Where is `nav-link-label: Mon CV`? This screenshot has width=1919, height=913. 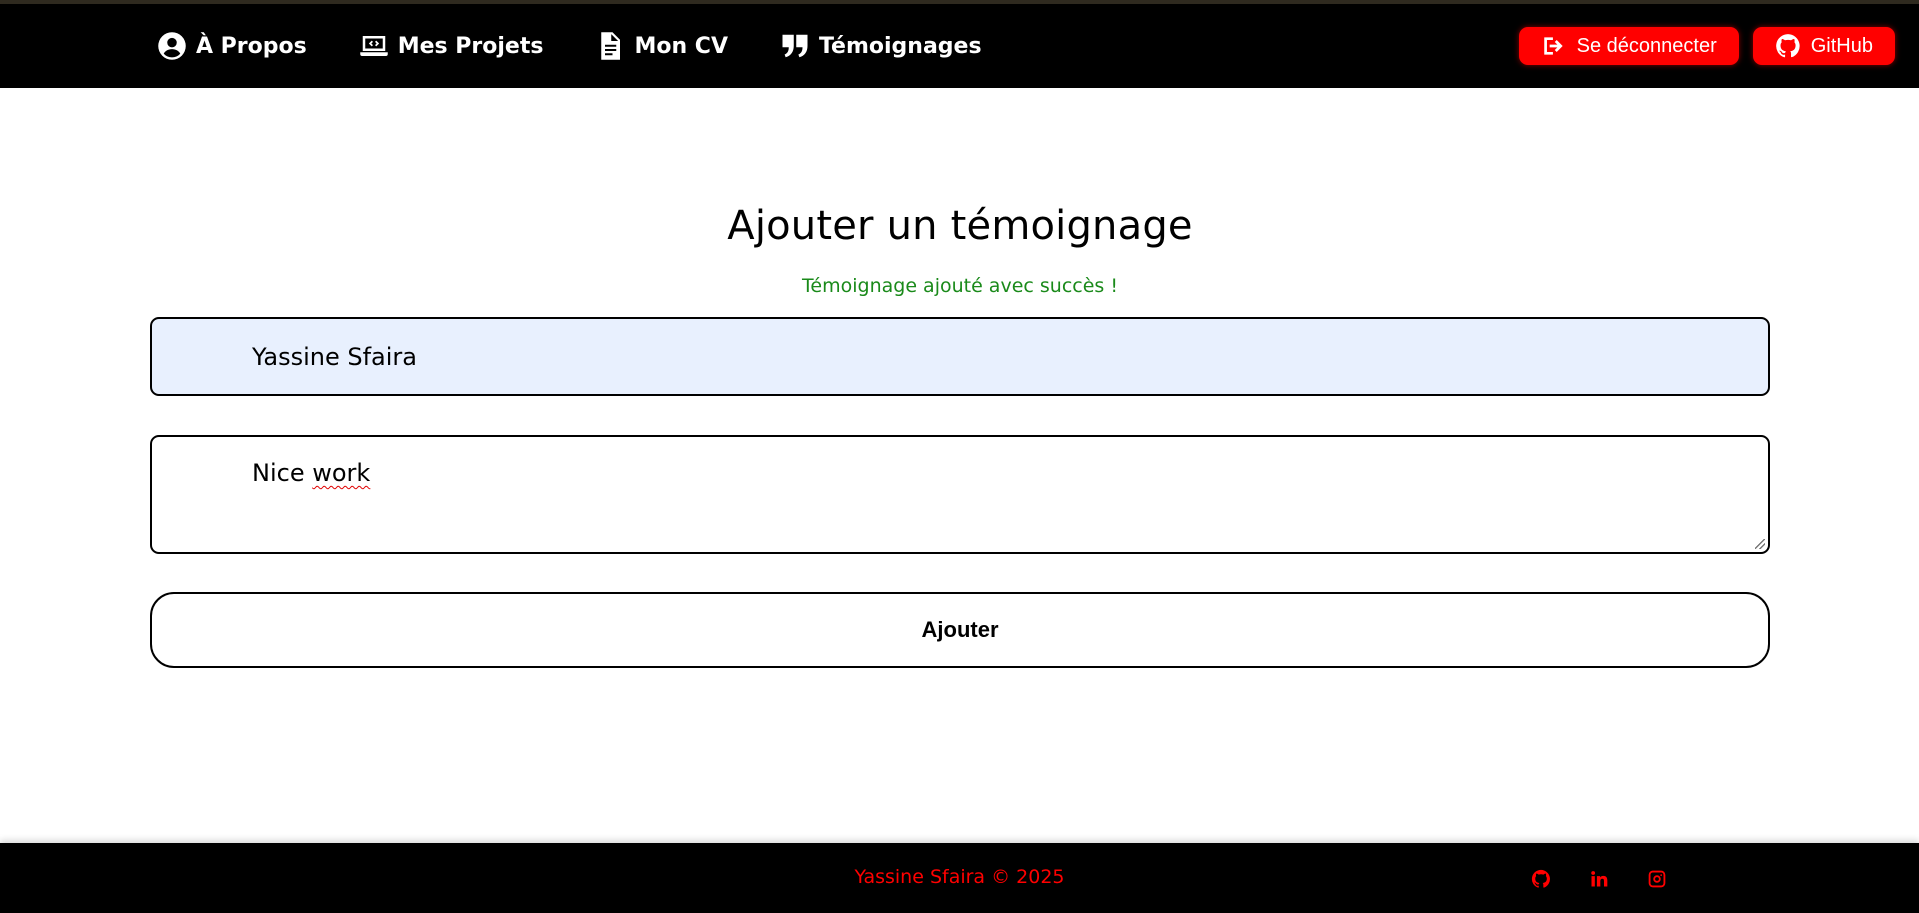 nav-link-label: Mon CV is located at coordinates (681, 46).